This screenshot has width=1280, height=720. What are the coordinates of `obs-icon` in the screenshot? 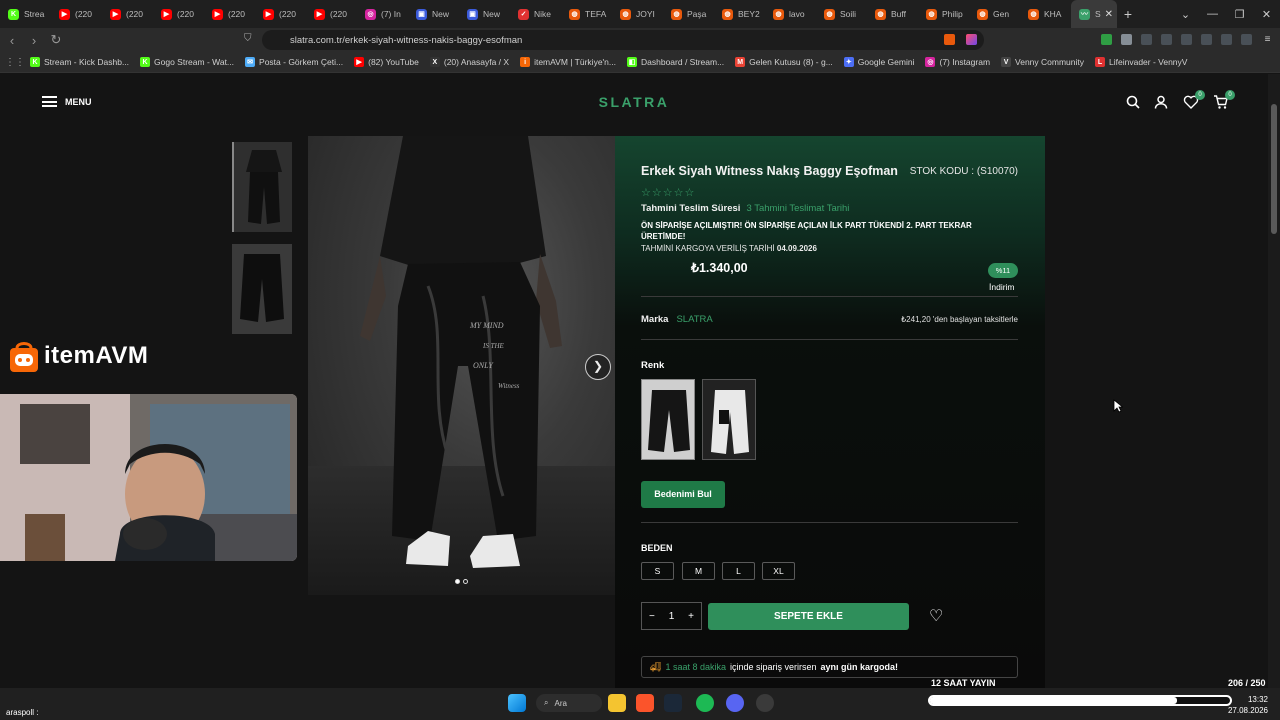 It's located at (765, 703).